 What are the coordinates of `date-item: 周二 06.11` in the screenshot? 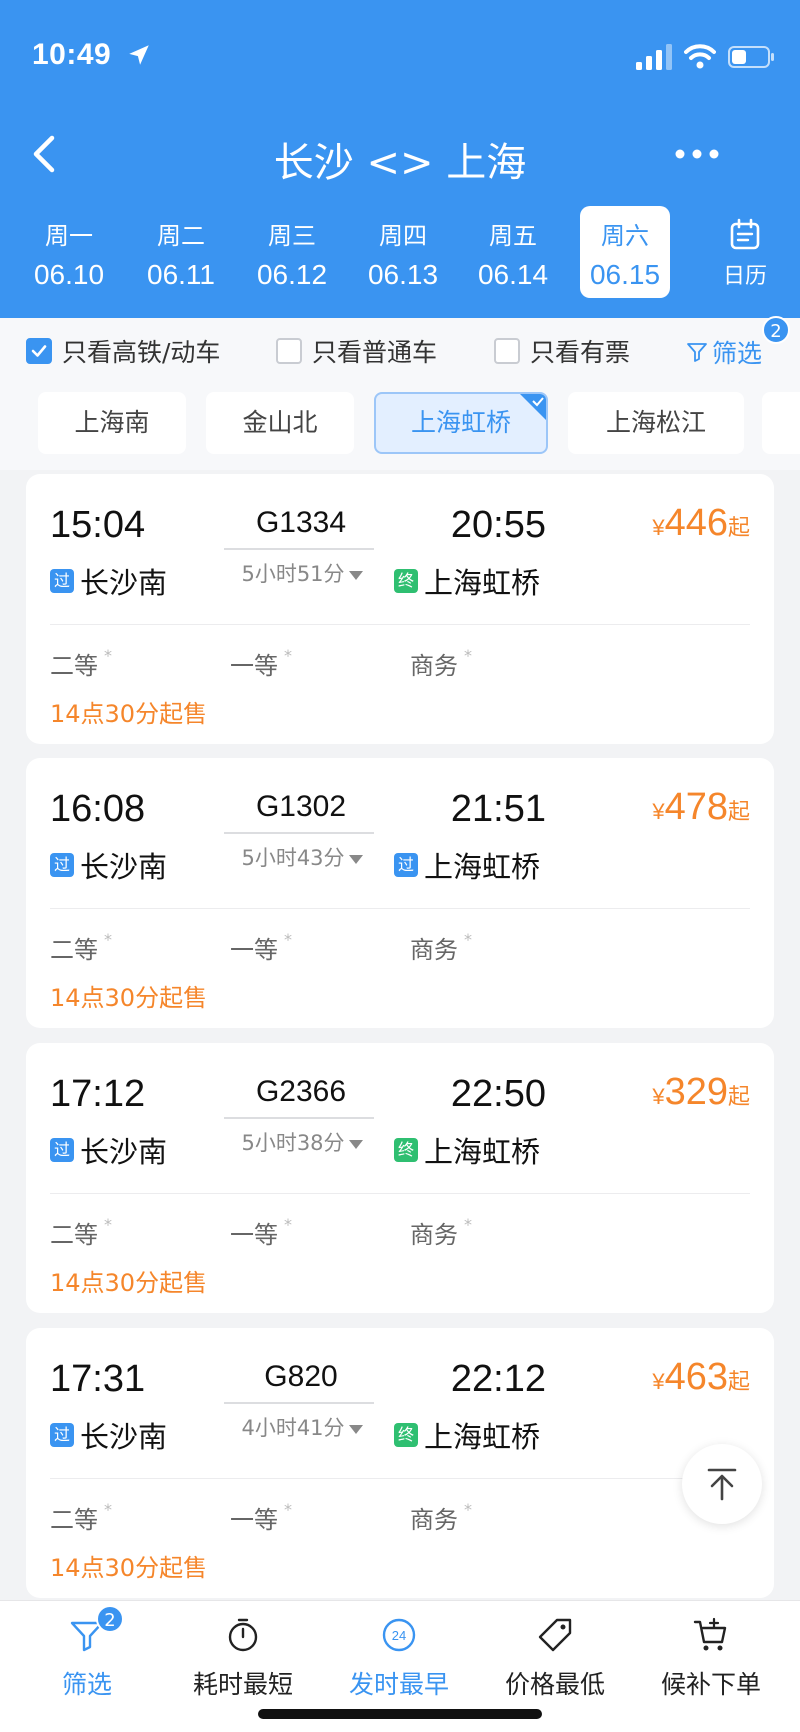 It's located at (181, 252).